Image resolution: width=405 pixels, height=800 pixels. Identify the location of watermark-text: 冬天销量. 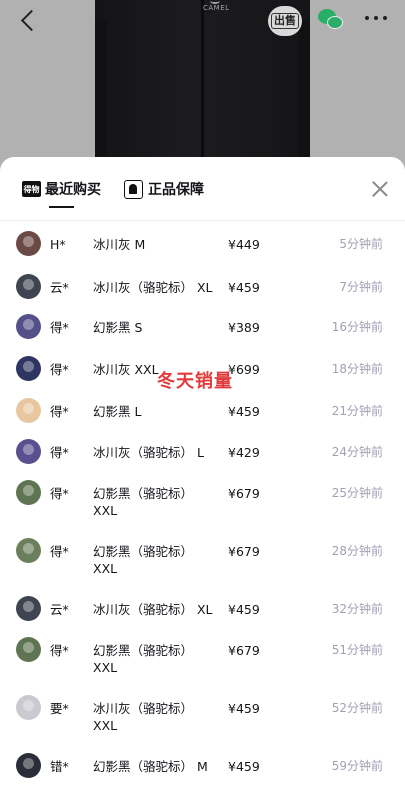
(195, 381).